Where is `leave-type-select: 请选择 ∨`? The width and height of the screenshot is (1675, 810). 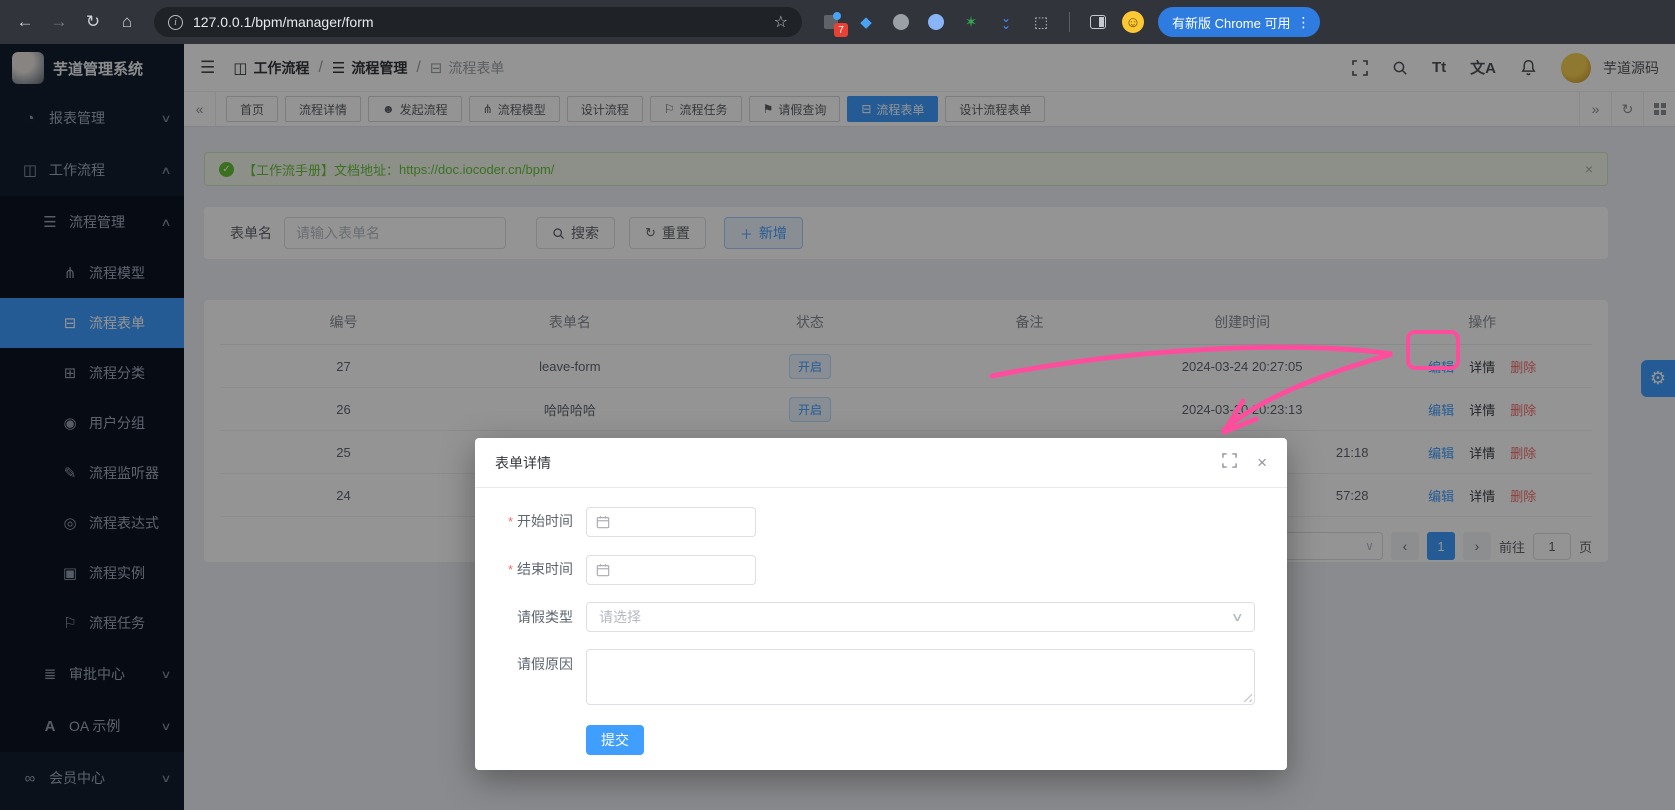 leave-type-select: 请选择 ∨ is located at coordinates (920, 617).